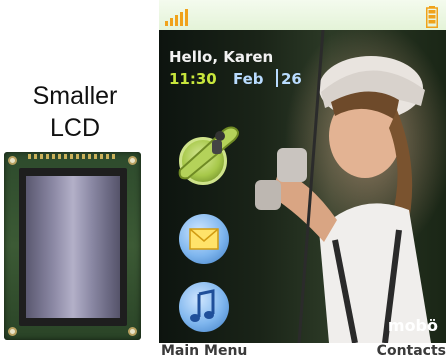 This screenshot has width=446, height=361. Describe the element at coordinates (248, 79) in the screenshot. I see `date-month: Feb` at that location.